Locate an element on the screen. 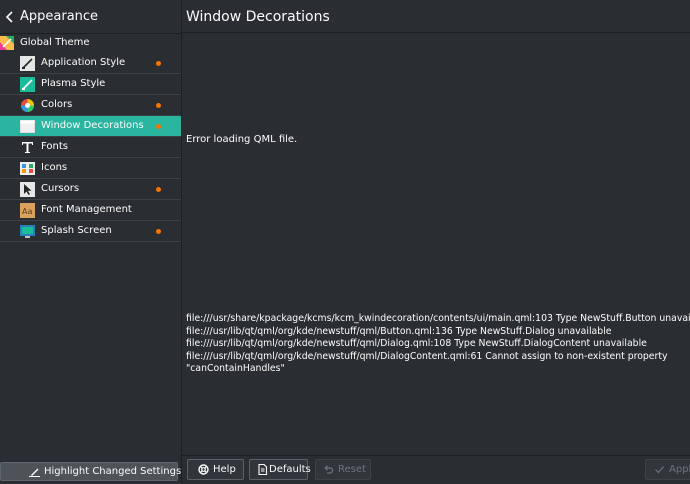  reset-label: Reset is located at coordinates (352, 469).